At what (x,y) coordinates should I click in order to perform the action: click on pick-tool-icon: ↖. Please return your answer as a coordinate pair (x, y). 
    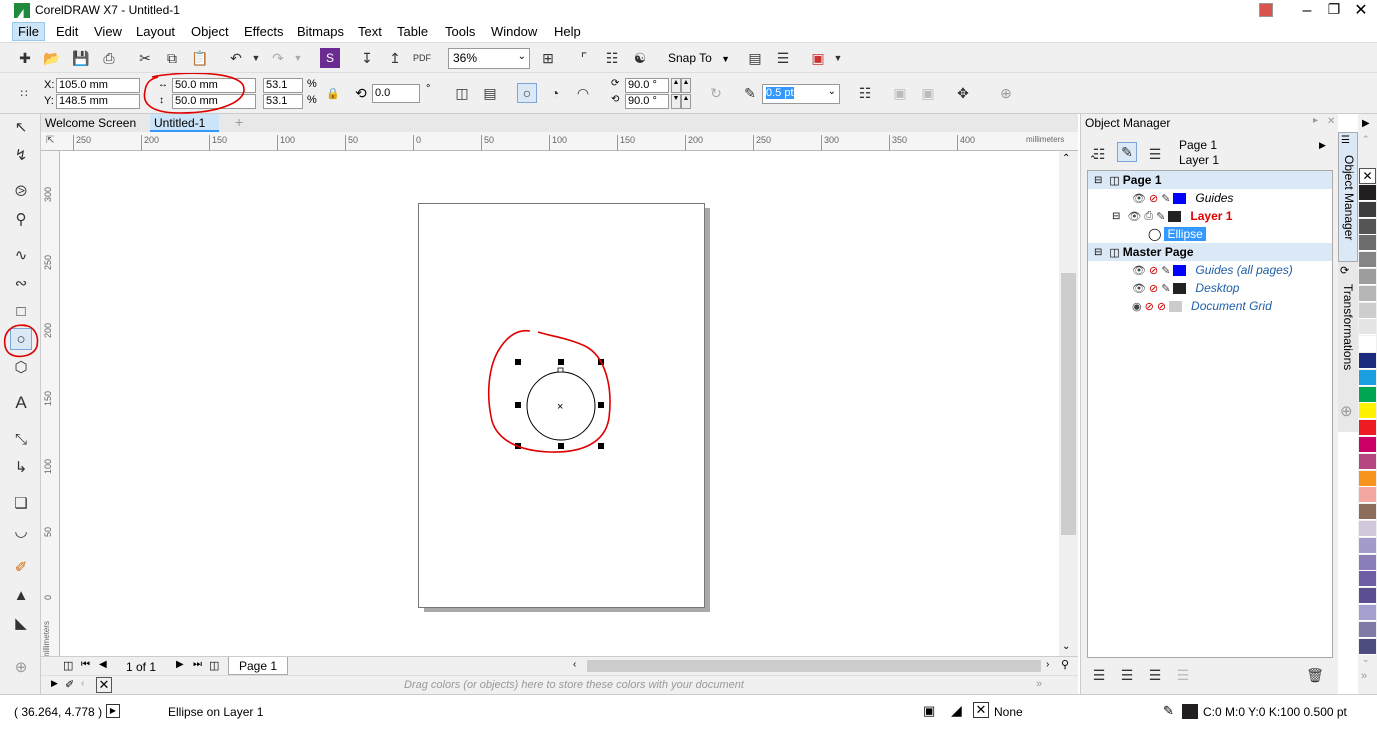
    Looking at the image, I should click on (21, 127).